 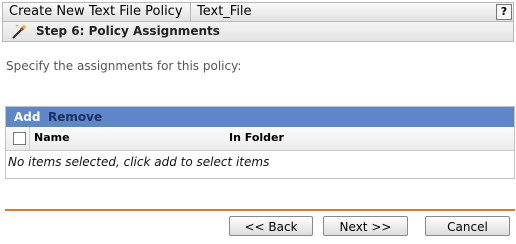 What do you see at coordinates (128, 31) in the screenshot?
I see `step-title: Step 6: Policy Assignments` at bounding box center [128, 31].